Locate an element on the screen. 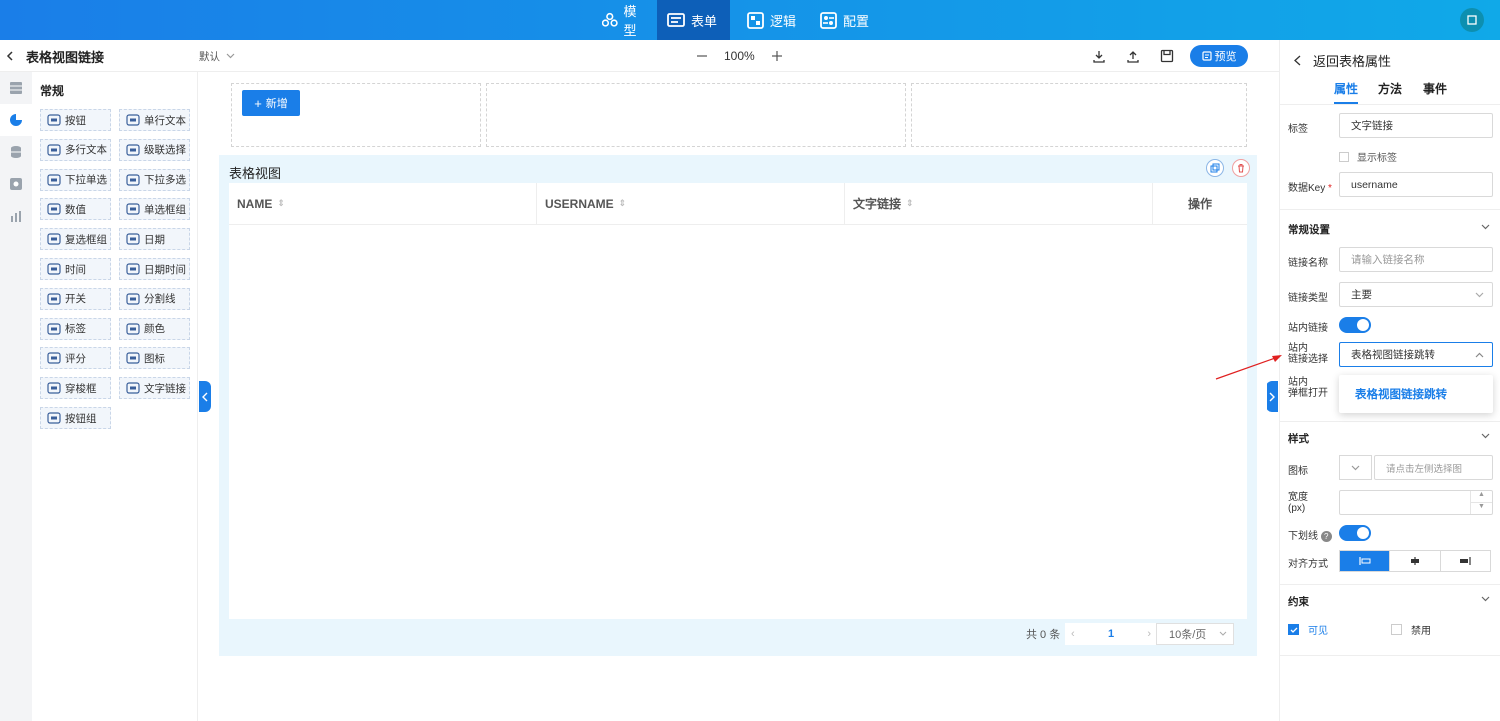 This screenshot has width=1500, height=721. palette-item-label: 图标 is located at coordinates (154, 358).